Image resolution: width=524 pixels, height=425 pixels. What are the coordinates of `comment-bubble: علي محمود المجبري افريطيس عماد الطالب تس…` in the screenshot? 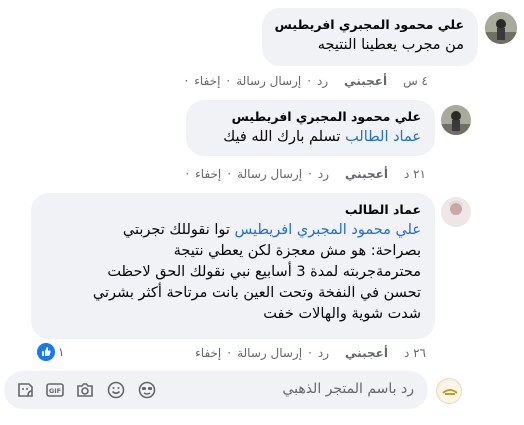 It's located at (310, 128).